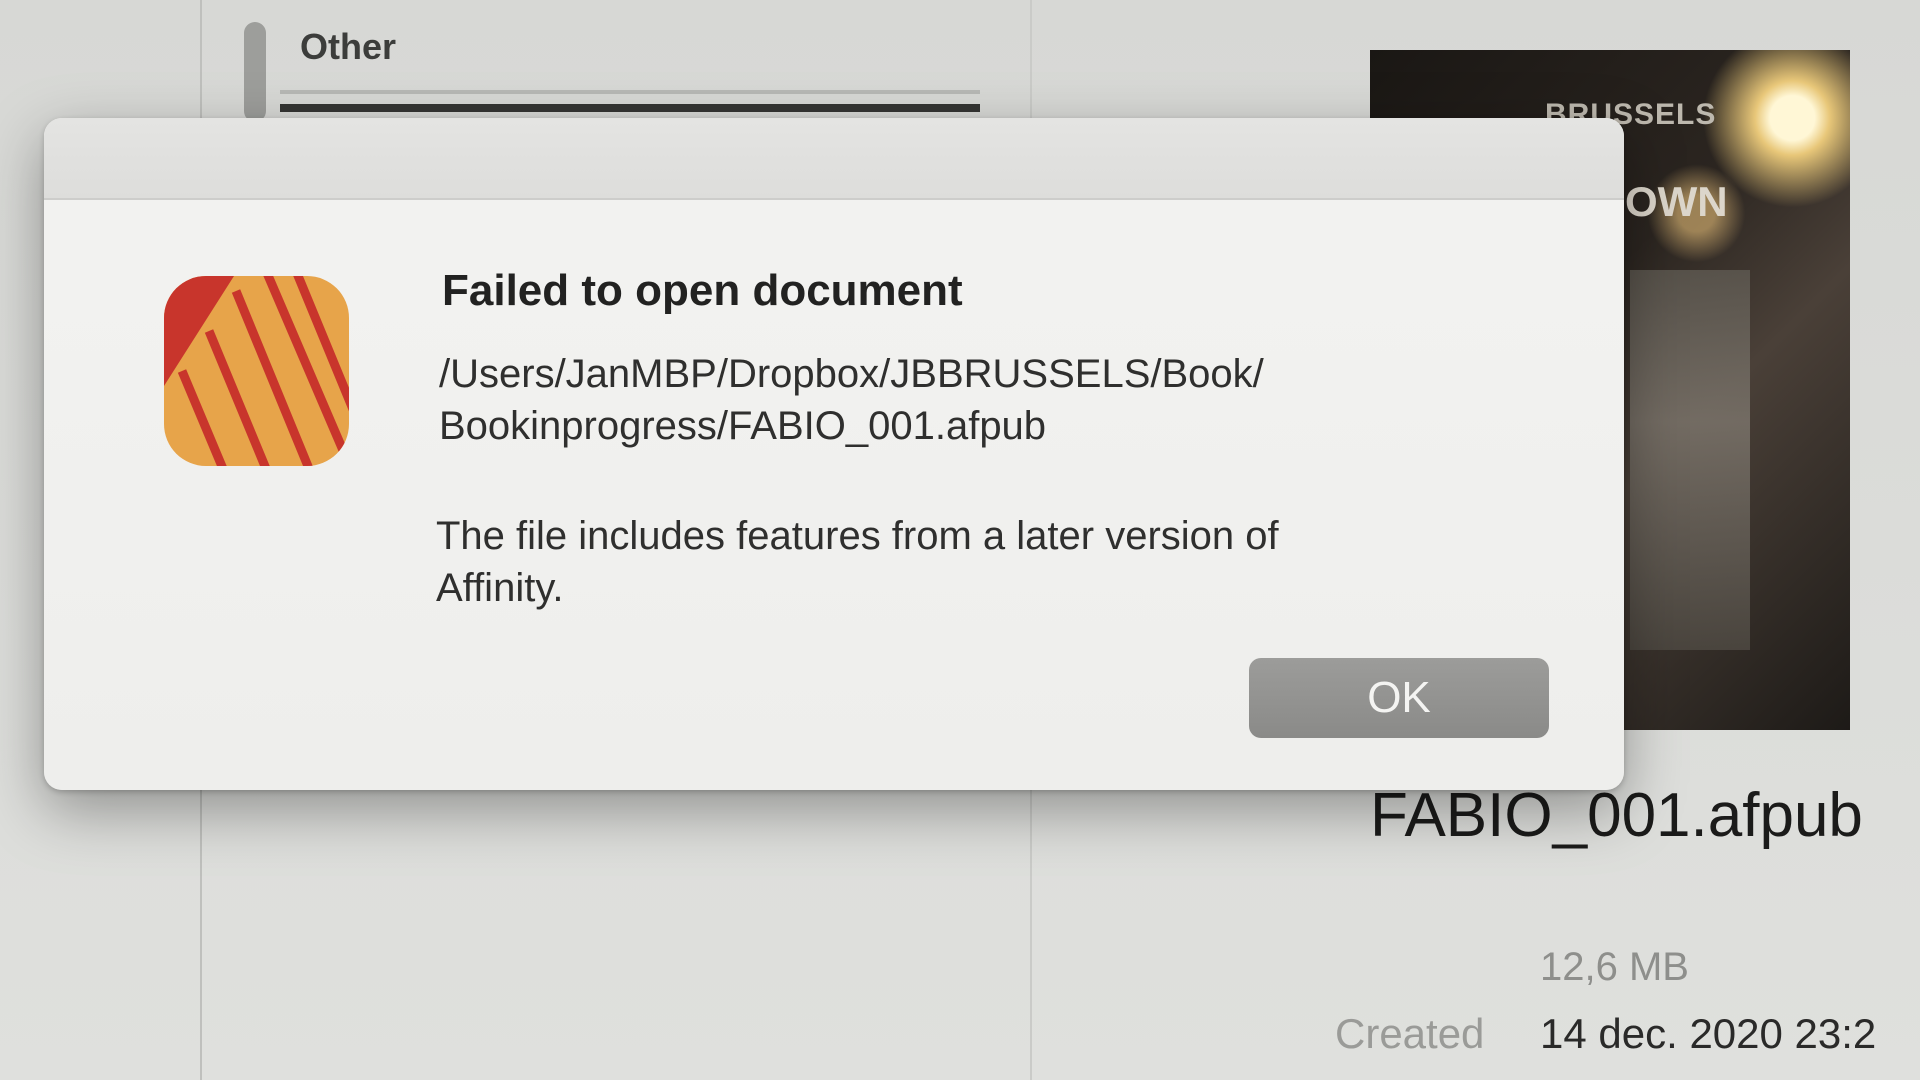  I want to click on header-rule, so click(630, 92).